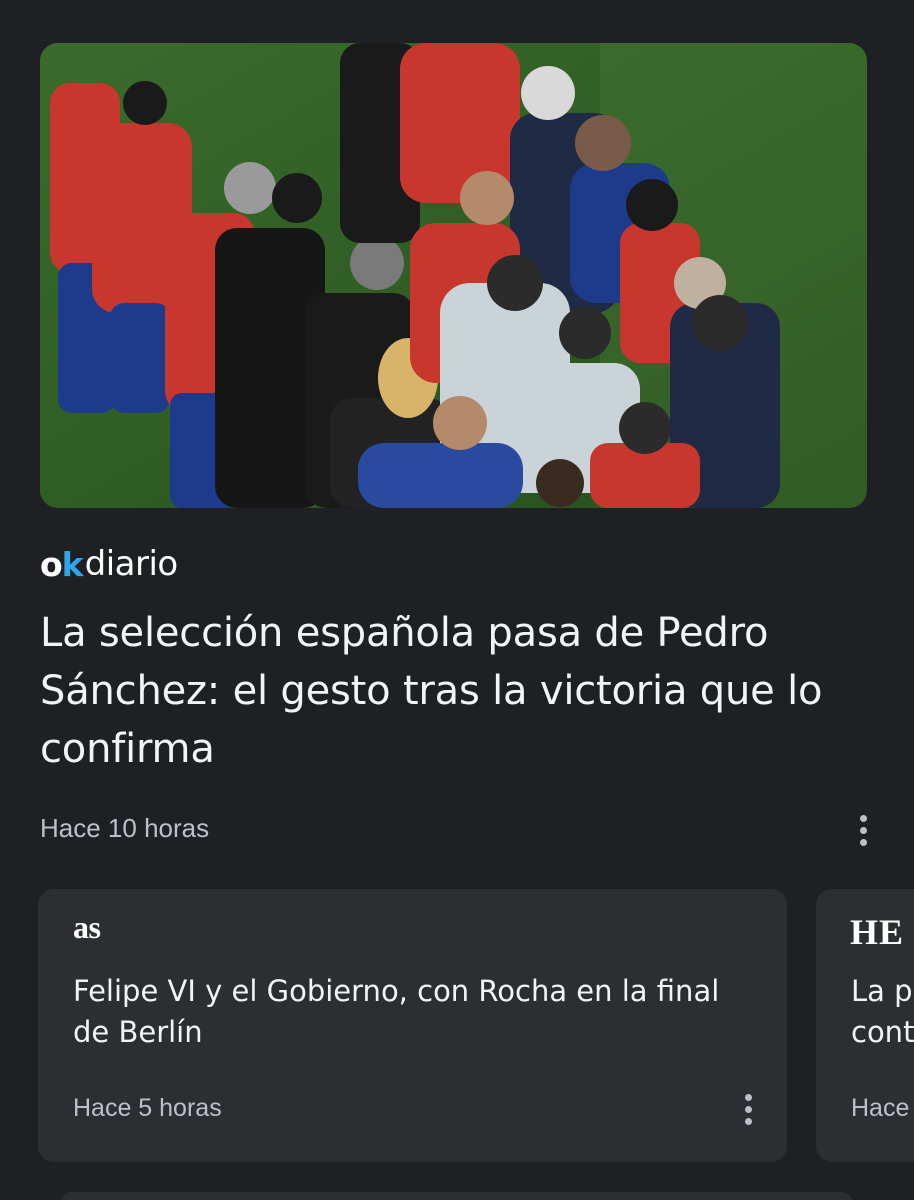 The image size is (914, 1200). What do you see at coordinates (457, 1196) in the screenshot?
I see `next-card-edge` at bounding box center [457, 1196].